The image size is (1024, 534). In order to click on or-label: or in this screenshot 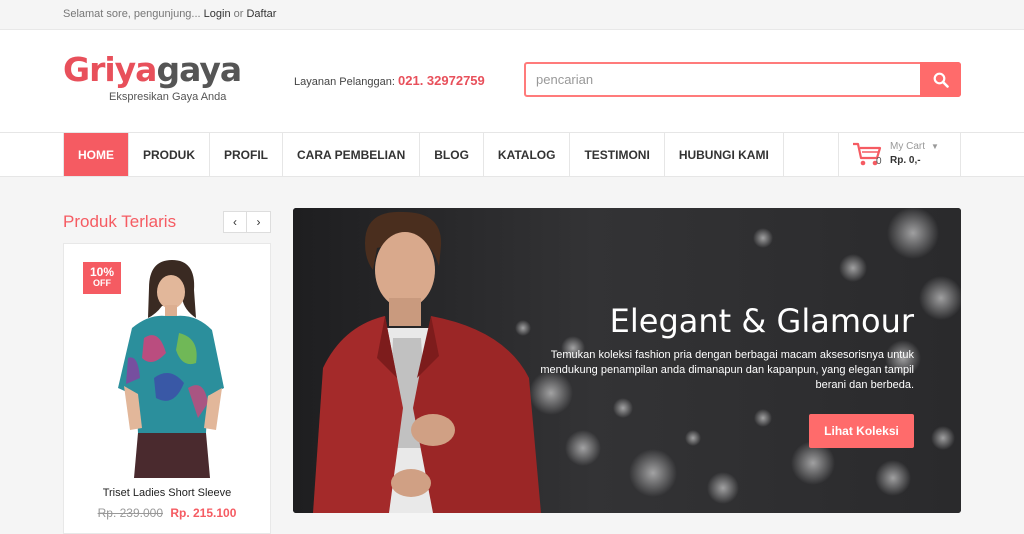, I will do `click(238, 14)`.